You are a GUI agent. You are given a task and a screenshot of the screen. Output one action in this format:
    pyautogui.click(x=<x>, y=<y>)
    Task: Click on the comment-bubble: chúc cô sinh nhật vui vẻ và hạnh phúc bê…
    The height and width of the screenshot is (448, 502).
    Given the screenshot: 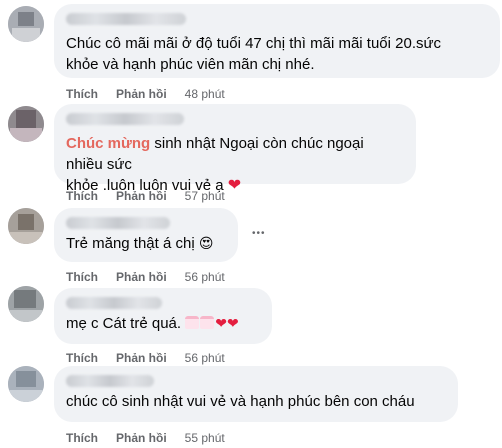 What is the action you would take?
    pyautogui.click(x=256, y=394)
    